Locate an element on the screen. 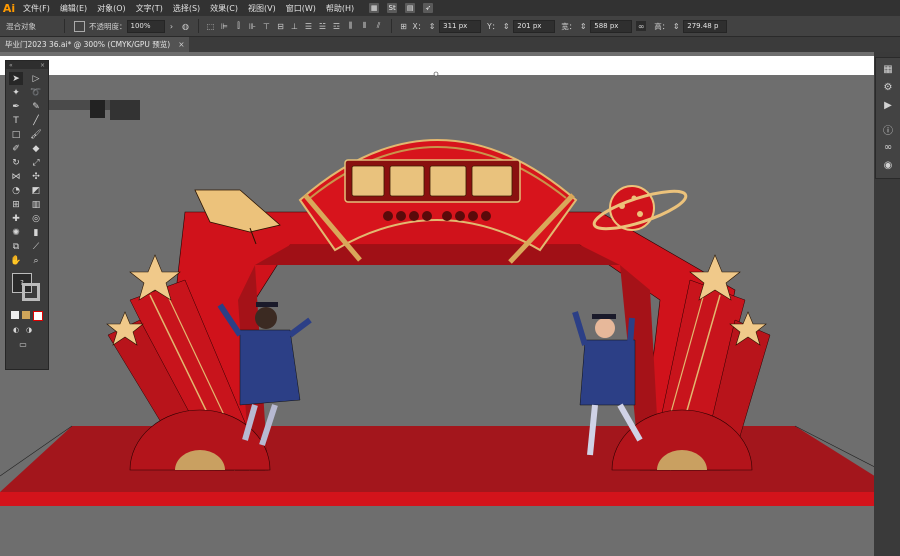  height-field: 279.48 p is located at coordinates (705, 26).